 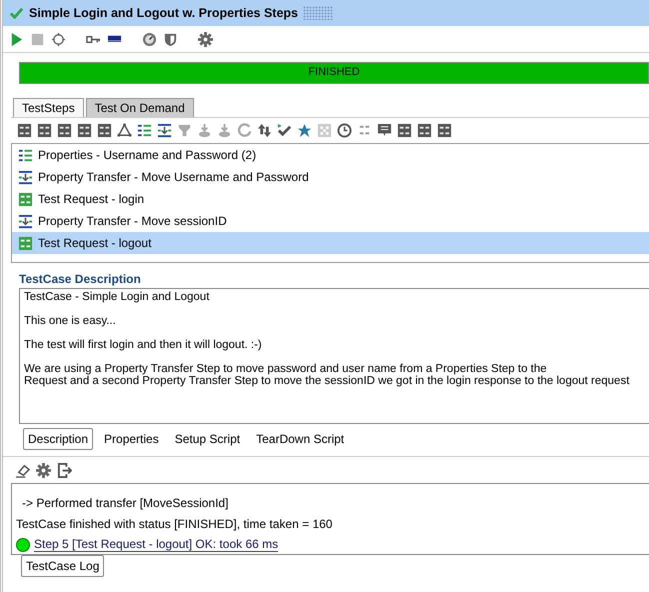 What do you see at coordinates (327, 381) in the screenshot?
I see `description-paragraph: Request and a second Property Transfer Step to move the sessionID we got in the login response to the logout request` at bounding box center [327, 381].